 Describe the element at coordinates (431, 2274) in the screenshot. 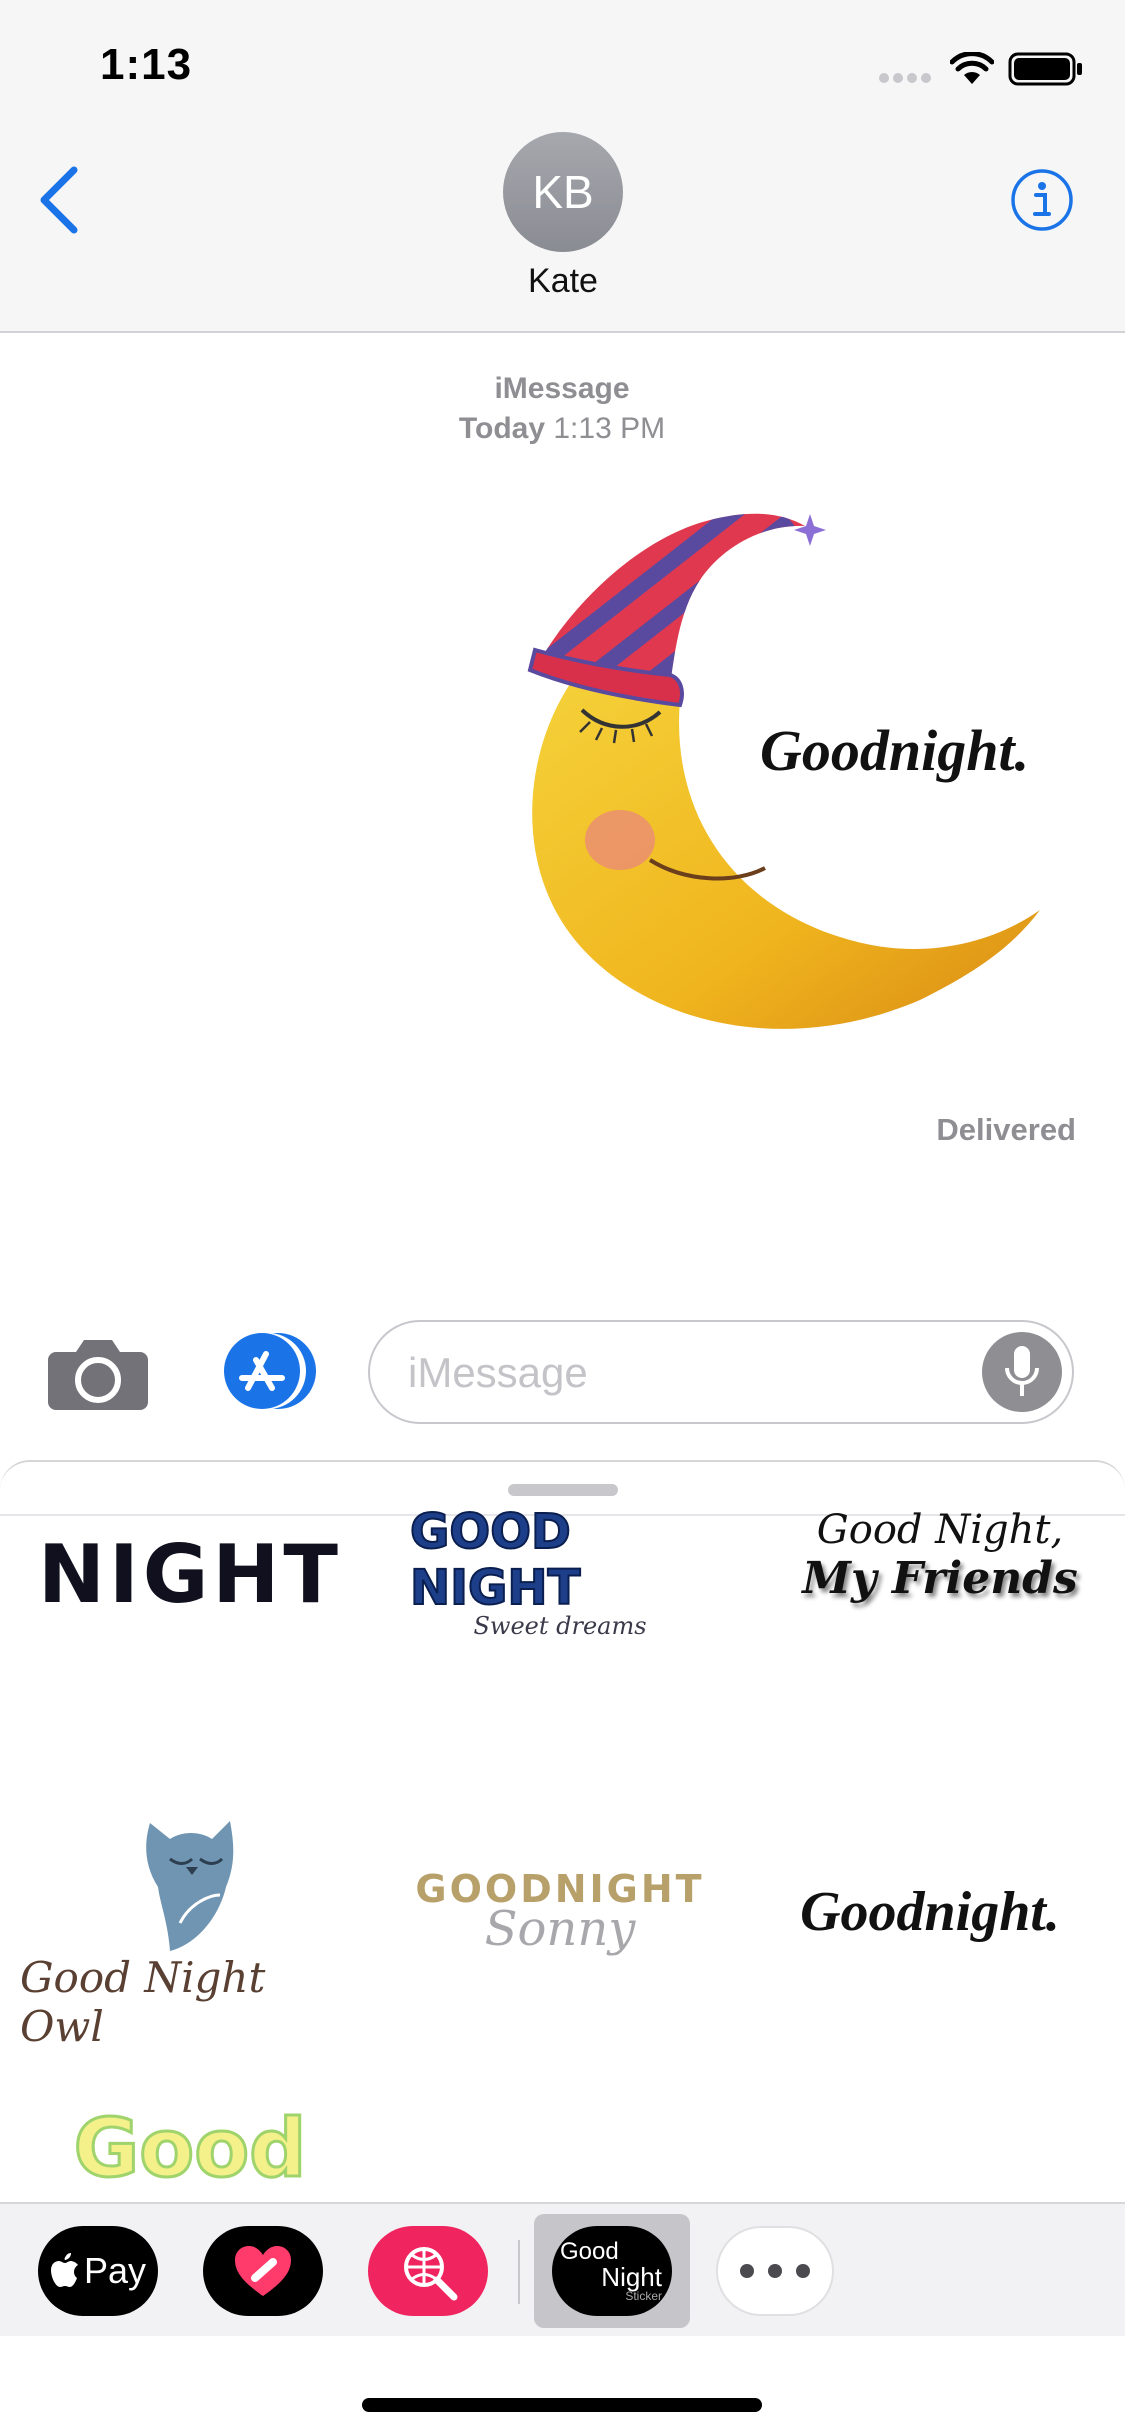

I see `globe-search-icon` at that location.